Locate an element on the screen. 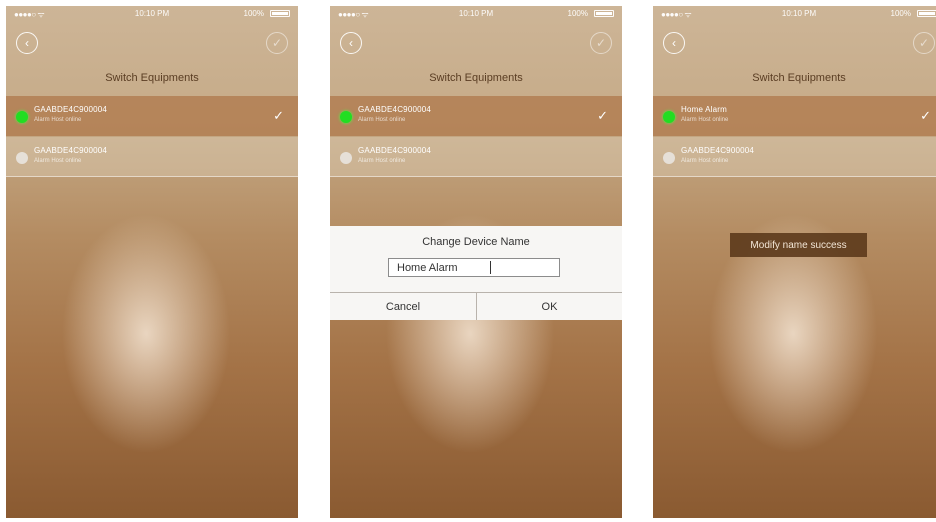  cancel-button: Cancel is located at coordinates (403, 306).